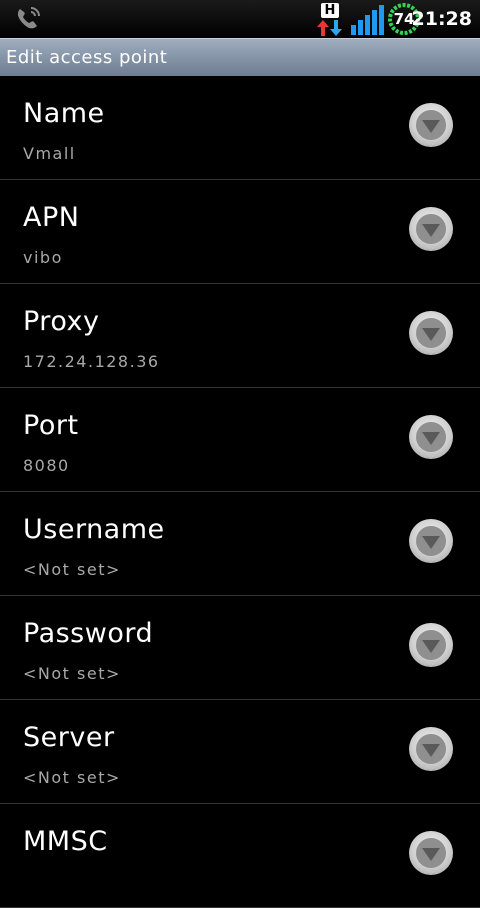 The width and height of the screenshot is (480, 908). What do you see at coordinates (87, 57) in the screenshot?
I see `page-title: Edit access point` at bounding box center [87, 57].